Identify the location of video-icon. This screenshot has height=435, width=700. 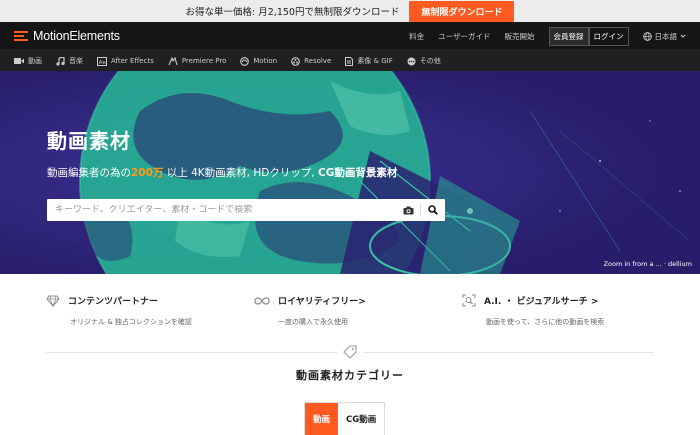
(19, 61).